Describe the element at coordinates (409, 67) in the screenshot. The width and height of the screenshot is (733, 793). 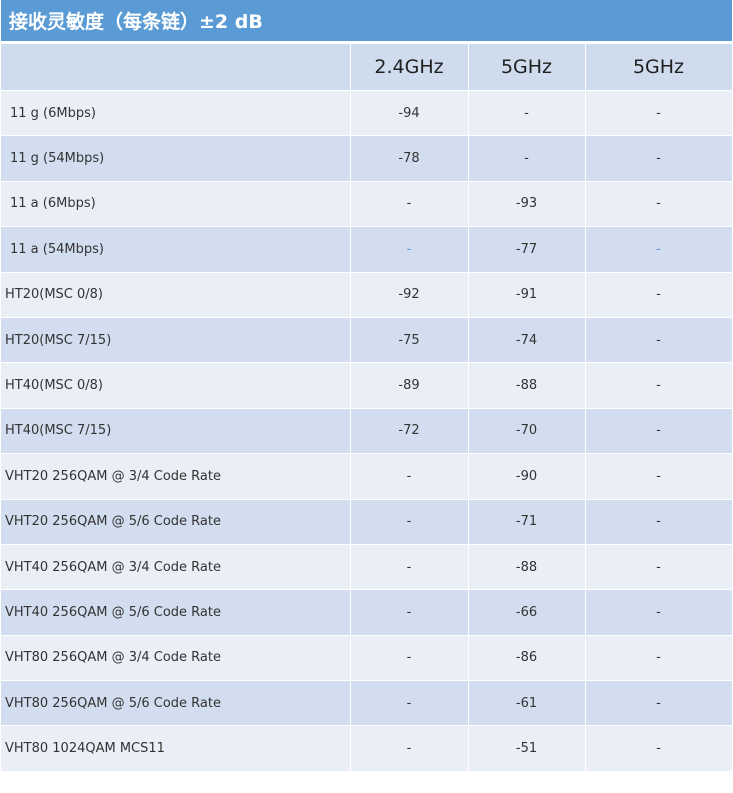
I see `header-2-4ghz: 2.4GHz` at that location.